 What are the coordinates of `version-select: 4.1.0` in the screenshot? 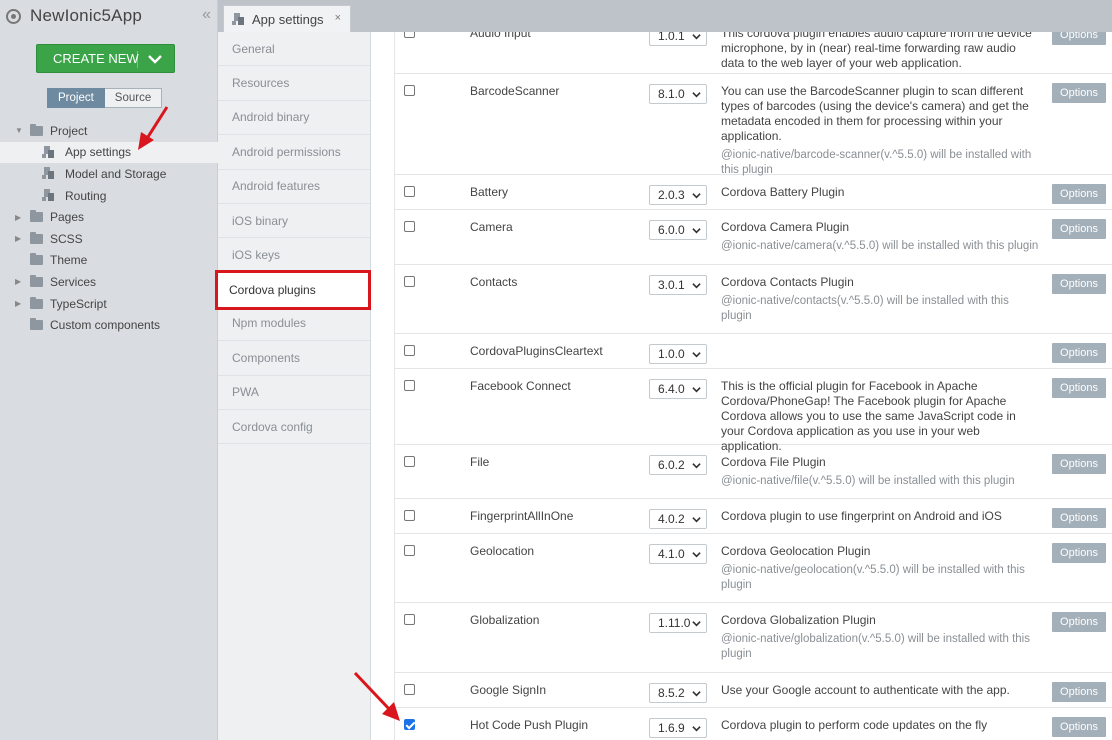 It's located at (678, 554).